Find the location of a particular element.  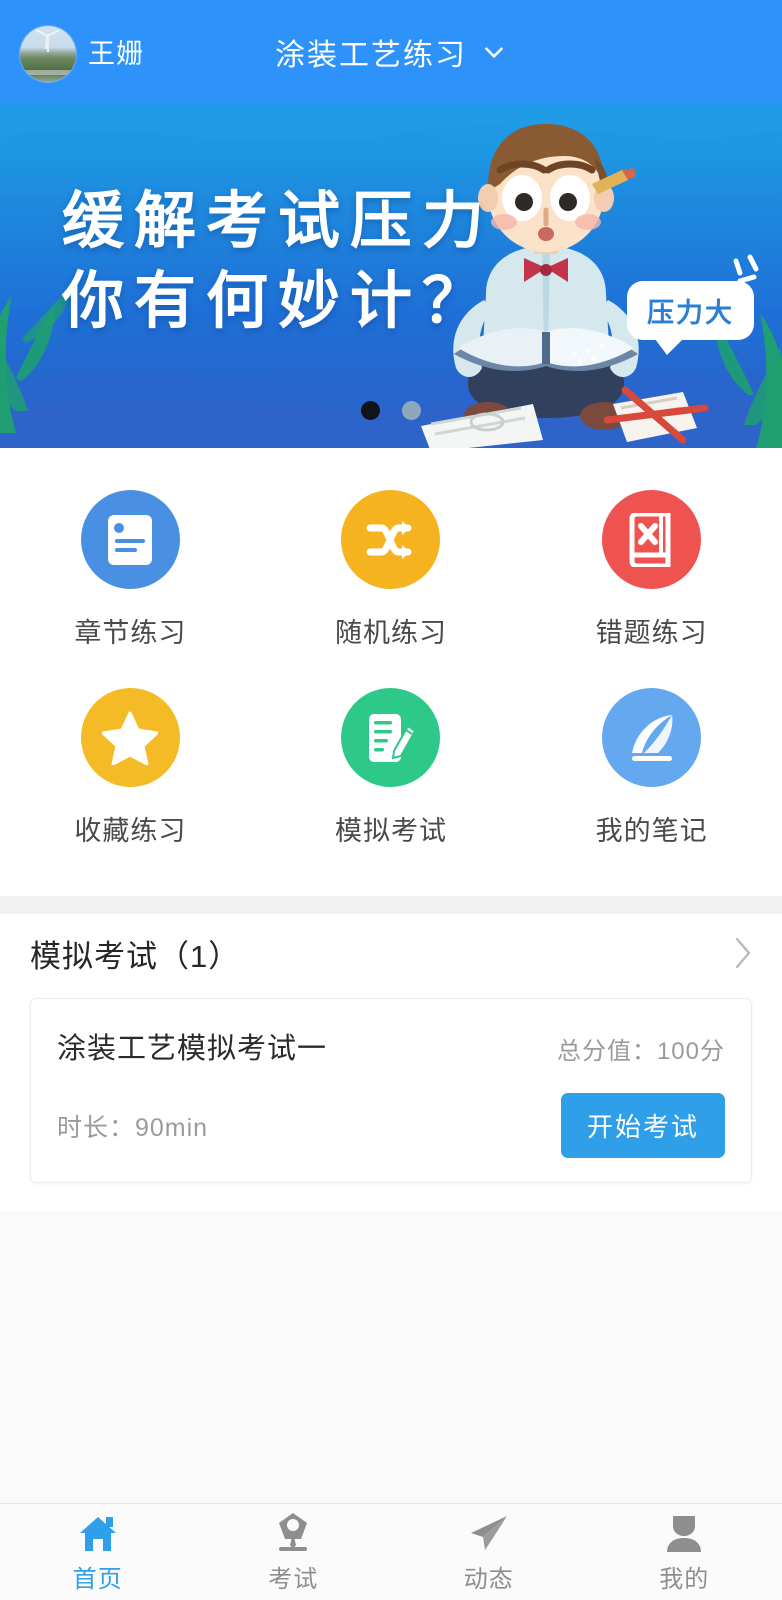

avatar-road is located at coordinates (48, 72).